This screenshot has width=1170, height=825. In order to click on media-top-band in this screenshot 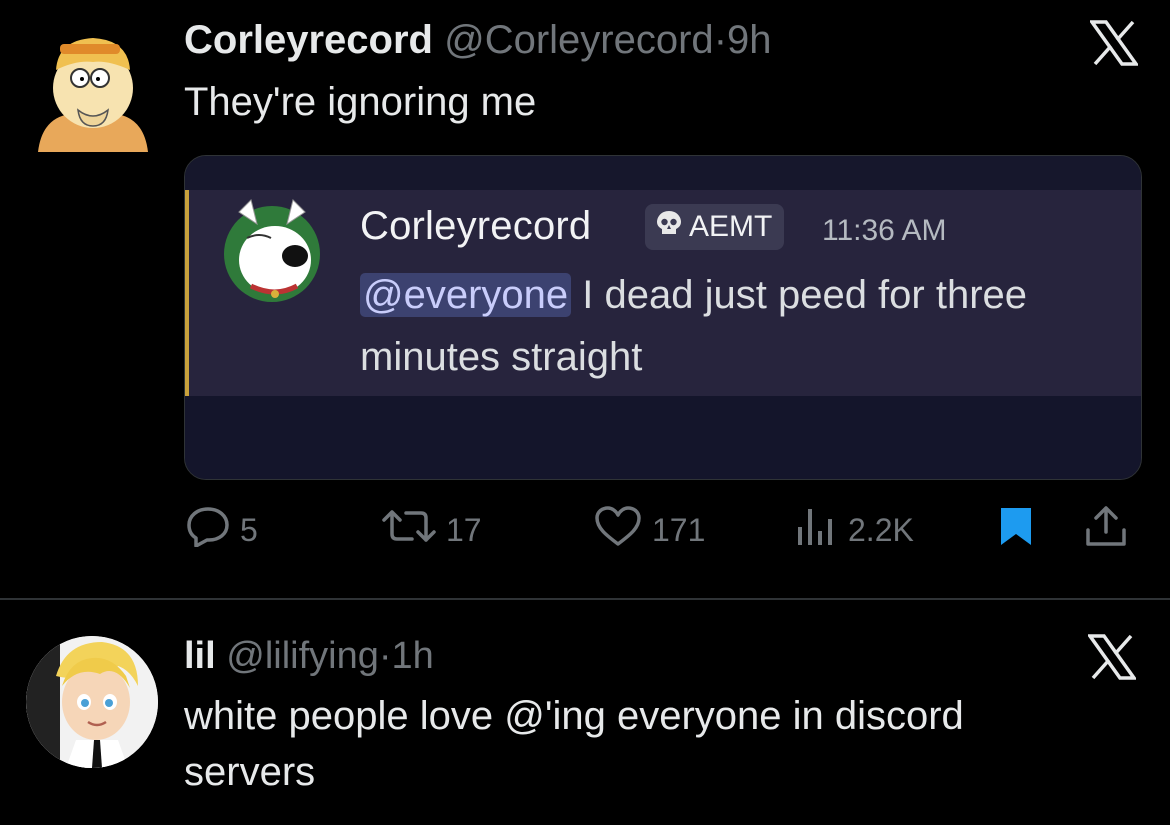, I will do `click(663, 173)`.